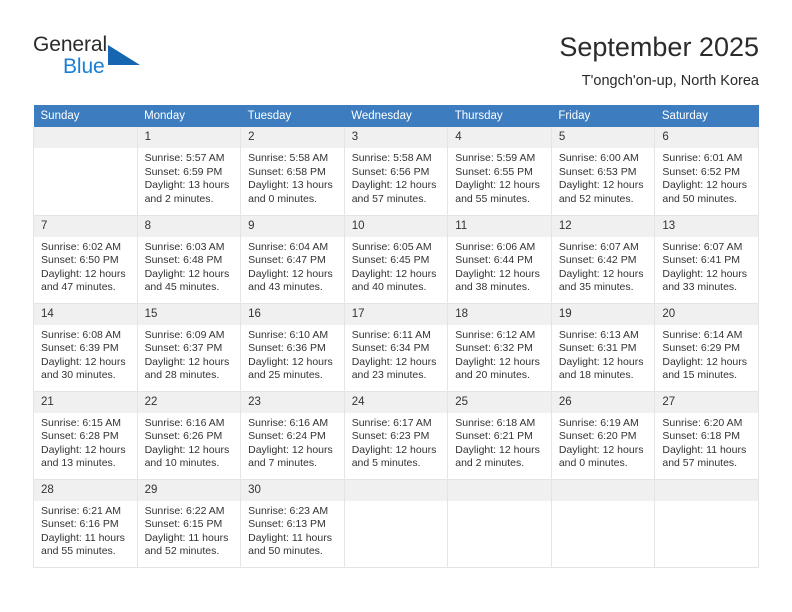 This screenshot has width=792, height=612. Describe the element at coordinates (701, 260) in the screenshot. I see `sunset-text: Sunset: 6:41 PM` at that location.